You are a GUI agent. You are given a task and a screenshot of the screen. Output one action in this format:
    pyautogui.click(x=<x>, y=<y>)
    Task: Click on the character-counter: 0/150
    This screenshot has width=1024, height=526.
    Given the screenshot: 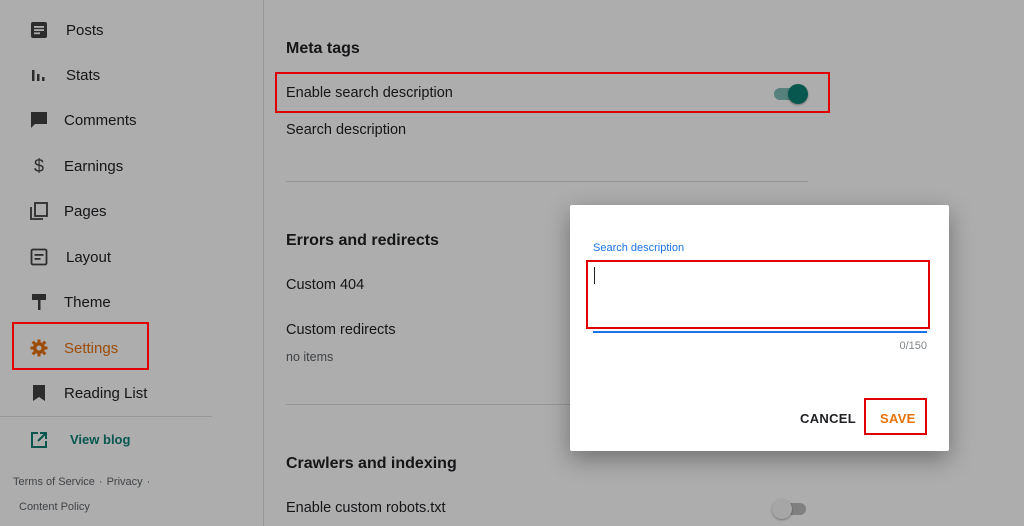 What is the action you would take?
    pyautogui.click(x=913, y=346)
    